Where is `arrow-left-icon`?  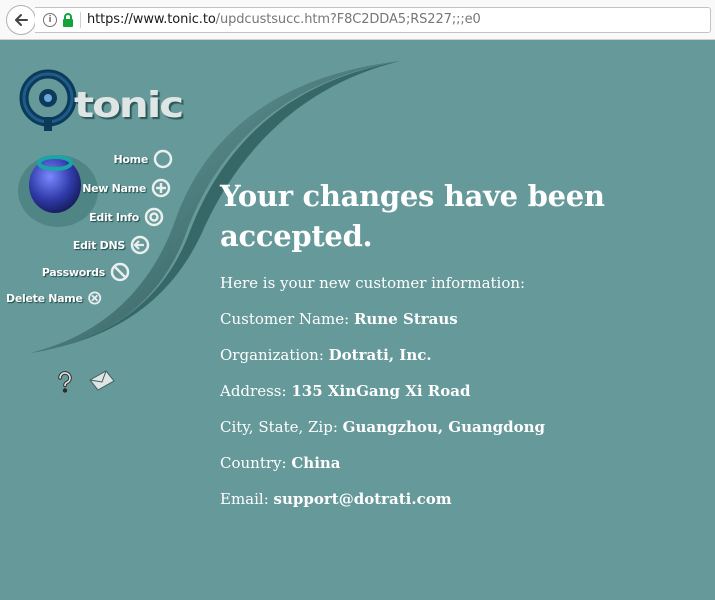
arrow-left-icon is located at coordinates (140, 245).